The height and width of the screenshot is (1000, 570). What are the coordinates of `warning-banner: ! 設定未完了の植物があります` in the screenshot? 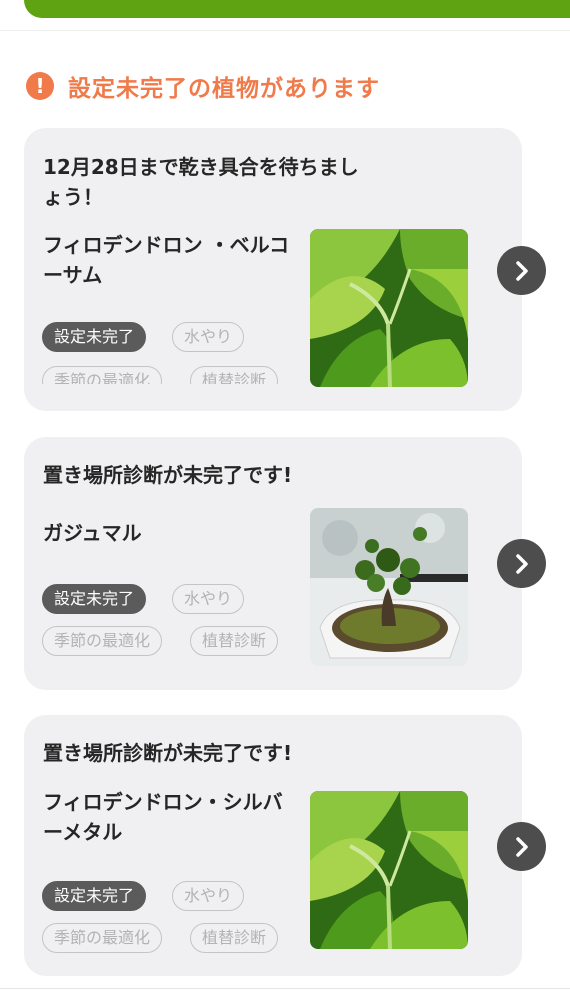 It's located at (203, 86).